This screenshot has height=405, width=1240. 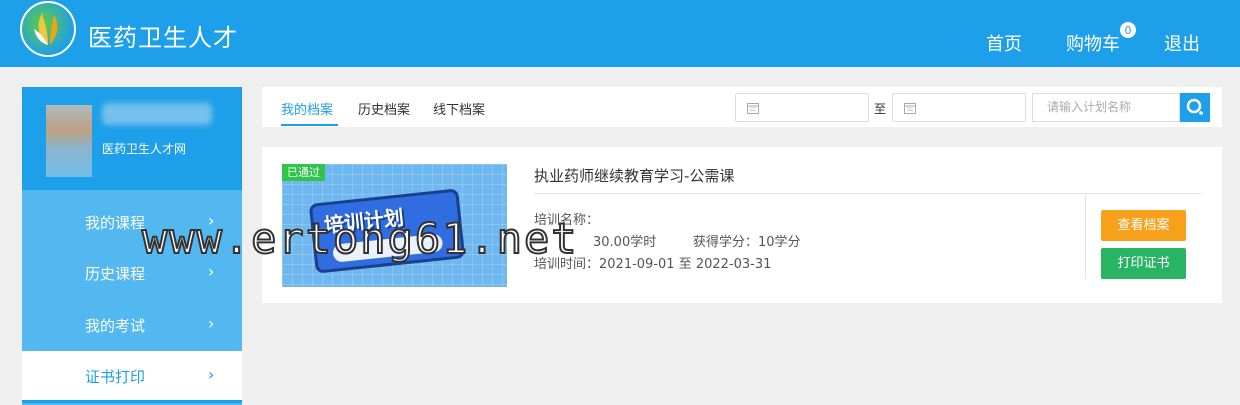 I want to click on tab-bar: 我的档案 历史档案 线下档案 至 请输入计划名称, so click(x=742, y=107).